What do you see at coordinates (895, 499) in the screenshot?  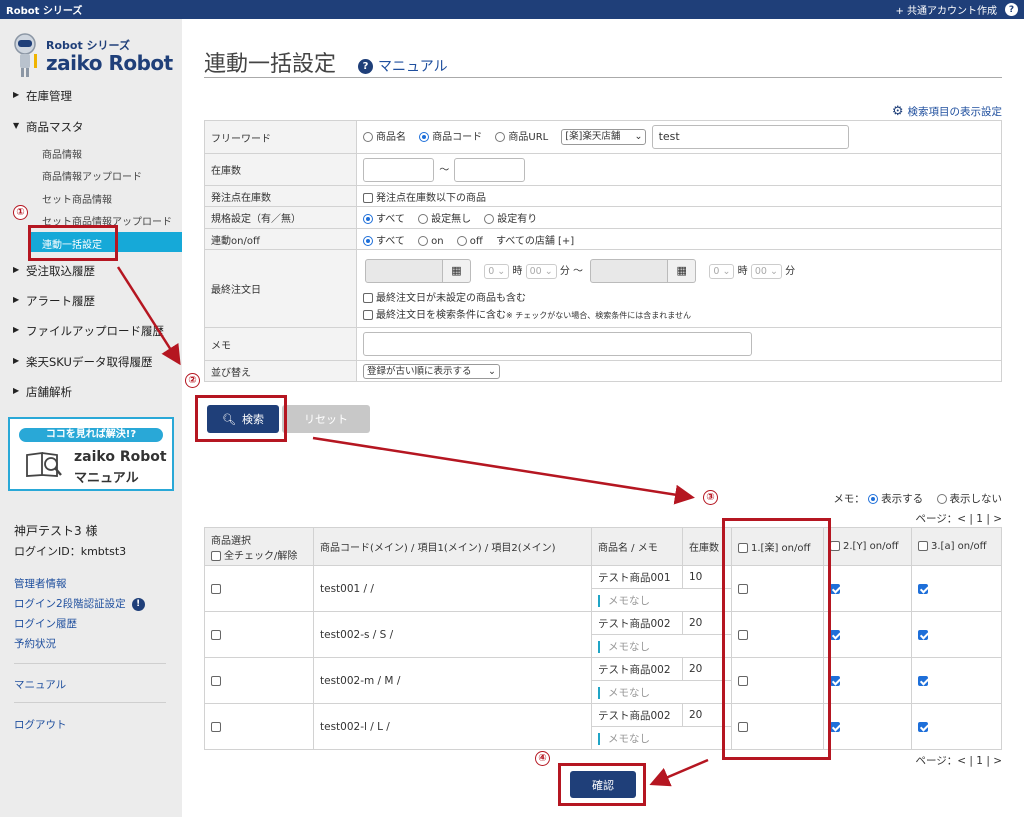 I see `memo-show-radio: 表示する` at bounding box center [895, 499].